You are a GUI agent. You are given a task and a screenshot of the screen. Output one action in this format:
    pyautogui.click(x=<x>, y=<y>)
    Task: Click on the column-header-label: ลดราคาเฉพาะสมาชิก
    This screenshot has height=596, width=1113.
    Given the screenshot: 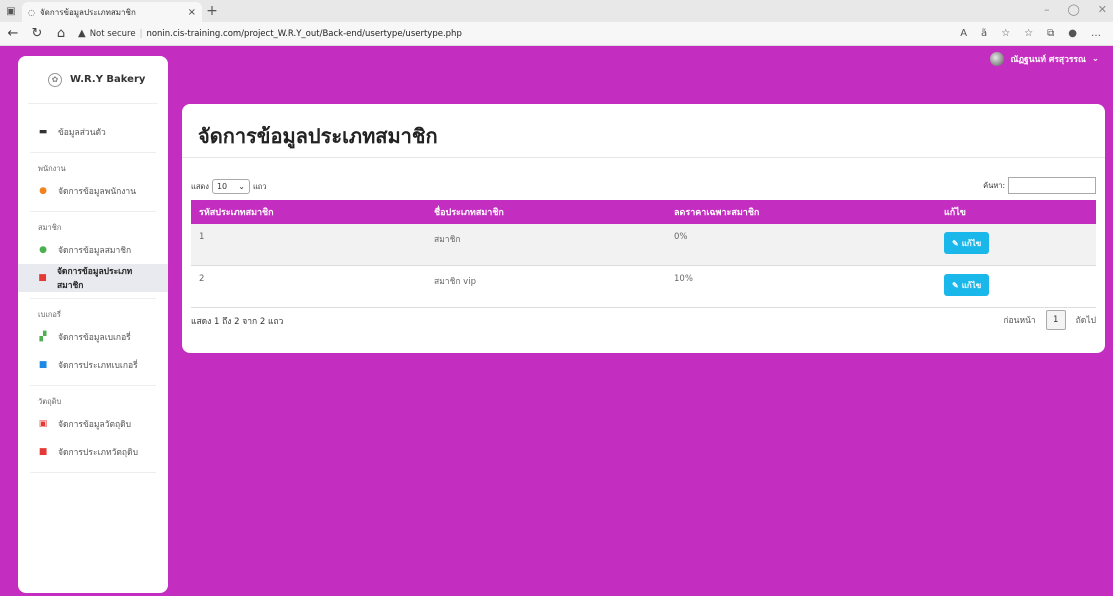 What is the action you would take?
    pyautogui.click(x=717, y=213)
    